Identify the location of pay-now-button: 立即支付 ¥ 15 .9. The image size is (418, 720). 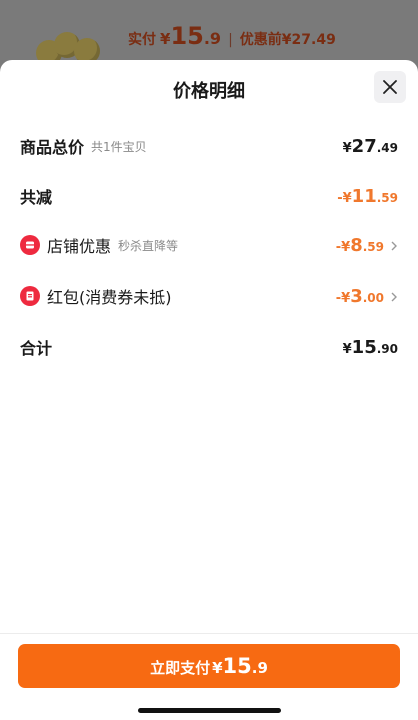
(209, 666).